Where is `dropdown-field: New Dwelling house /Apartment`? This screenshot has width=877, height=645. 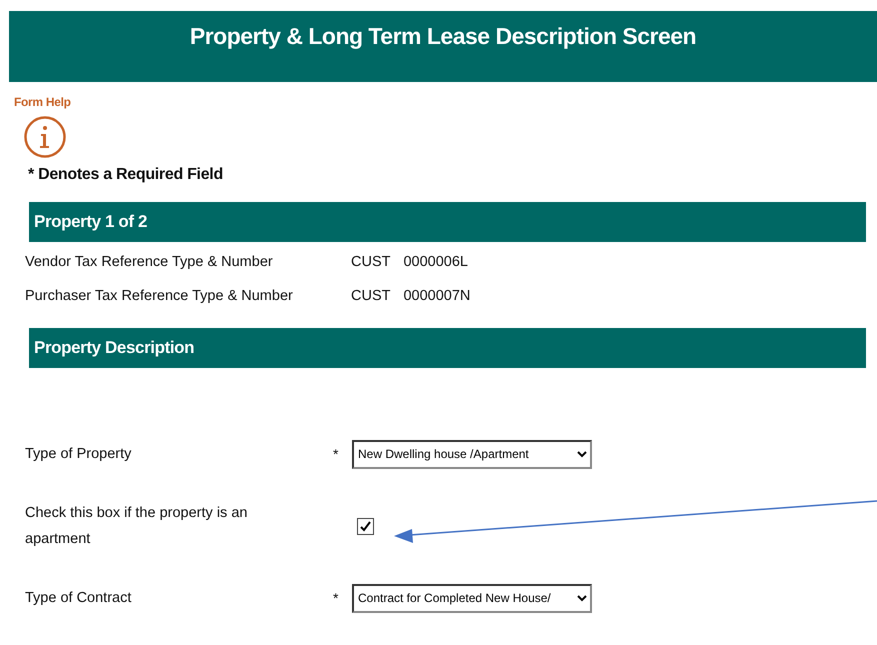
dropdown-field: New Dwelling house /Apartment is located at coordinates (472, 454).